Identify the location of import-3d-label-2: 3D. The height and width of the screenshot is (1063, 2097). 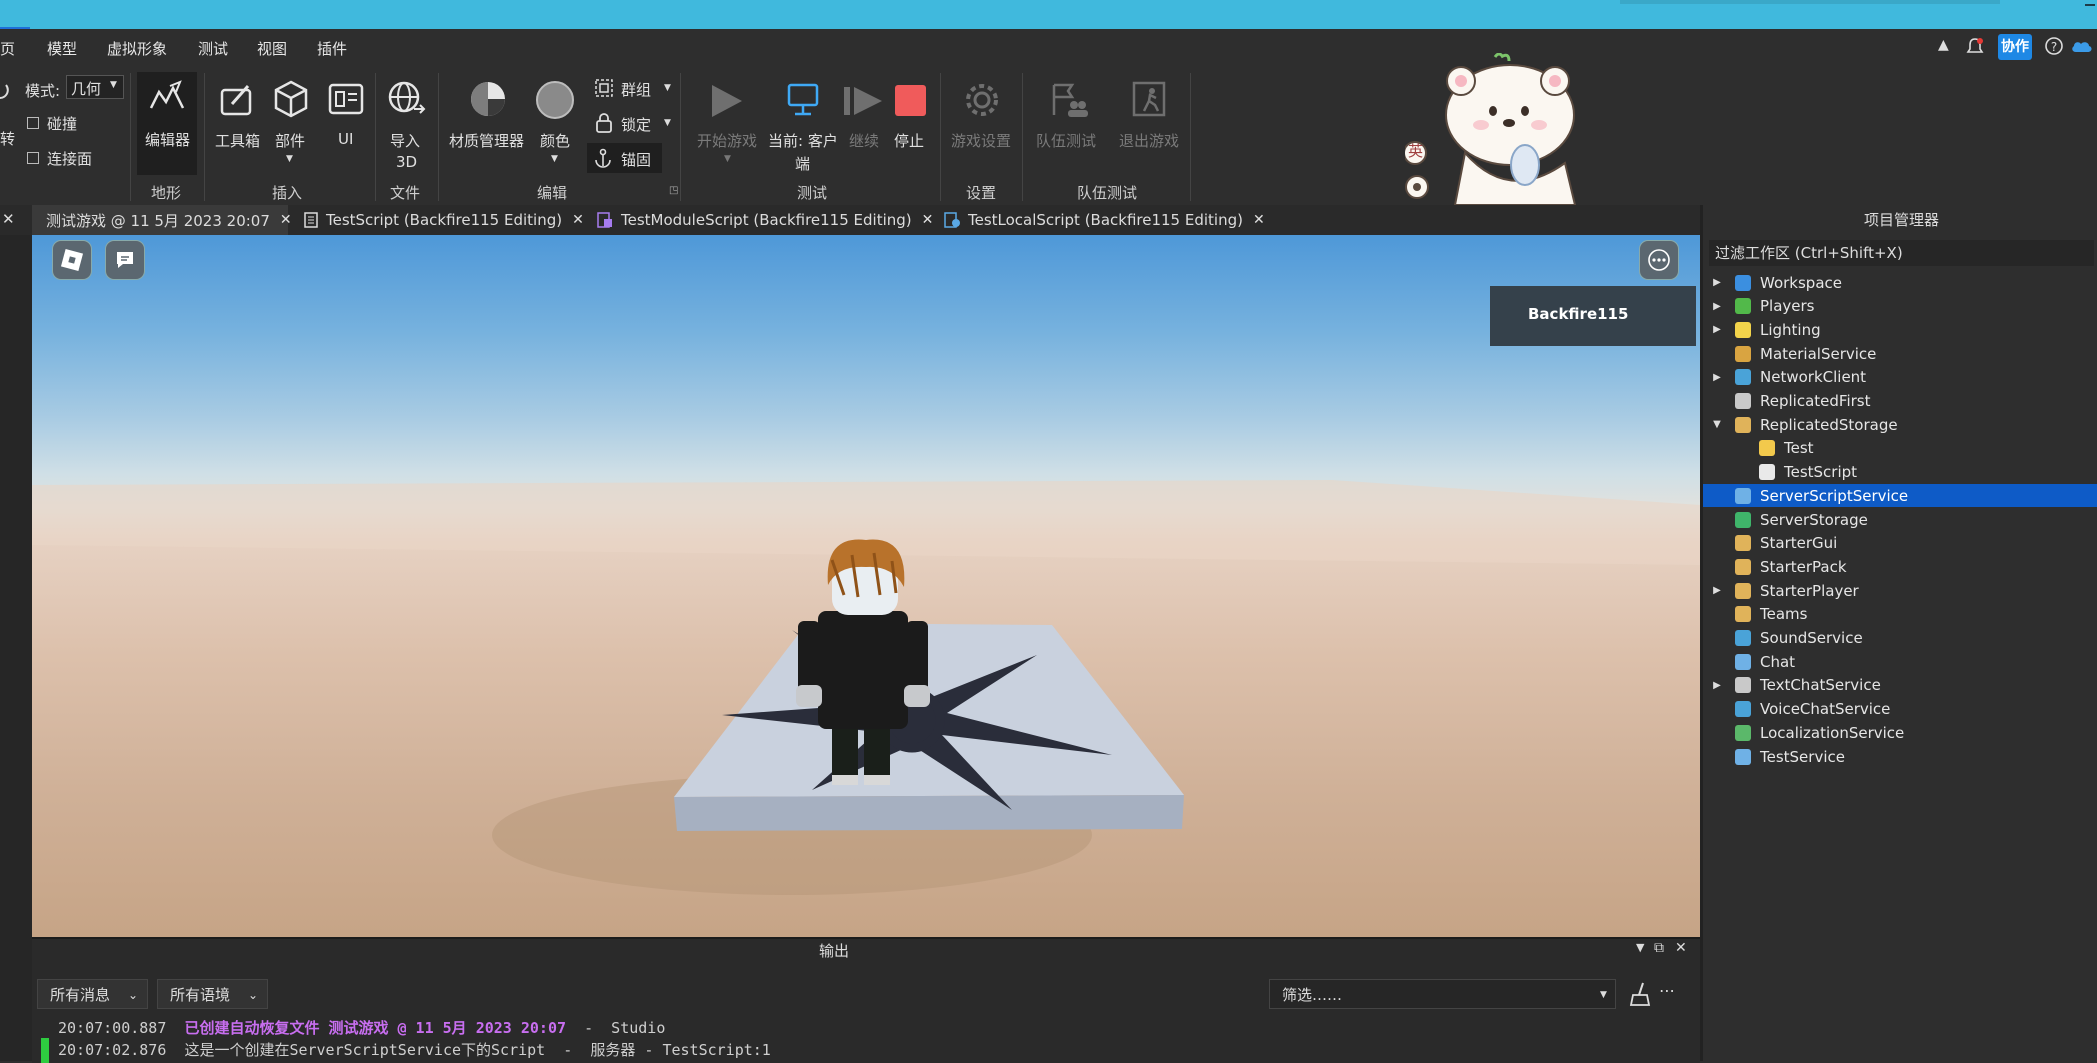
(406, 162).